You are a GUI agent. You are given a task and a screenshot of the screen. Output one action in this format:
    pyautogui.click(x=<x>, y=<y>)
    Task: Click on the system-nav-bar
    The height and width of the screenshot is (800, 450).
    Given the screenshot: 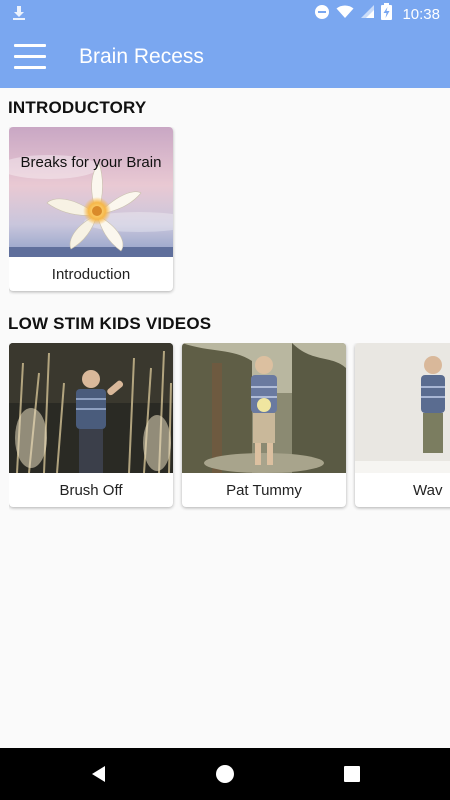 What is the action you would take?
    pyautogui.click(x=225, y=774)
    